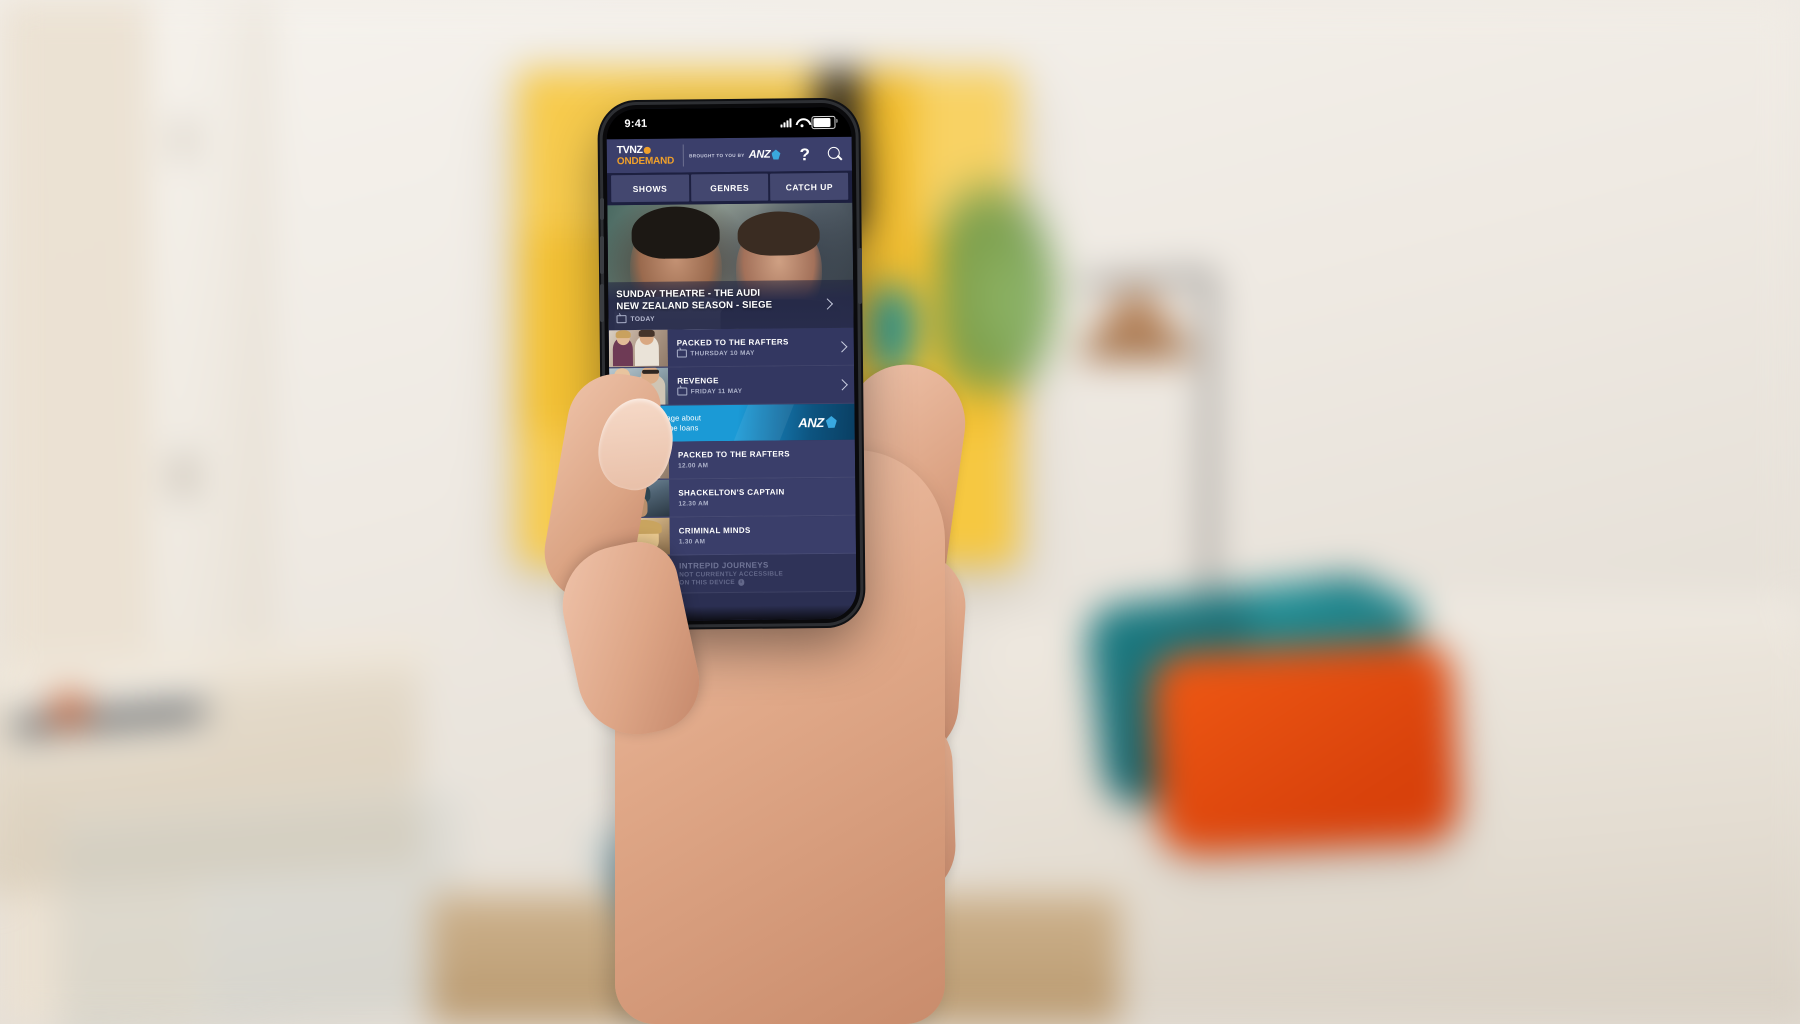 This screenshot has width=1800, height=1024. Describe the element at coordinates (786, 122) in the screenshot. I see `signal-icon` at that location.